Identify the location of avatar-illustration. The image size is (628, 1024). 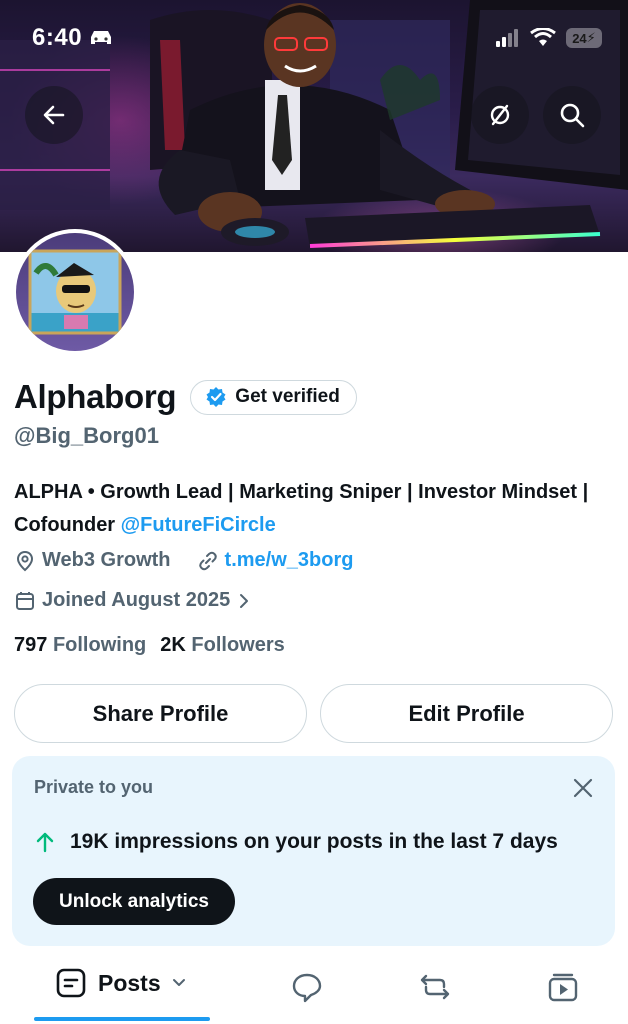
(75, 292).